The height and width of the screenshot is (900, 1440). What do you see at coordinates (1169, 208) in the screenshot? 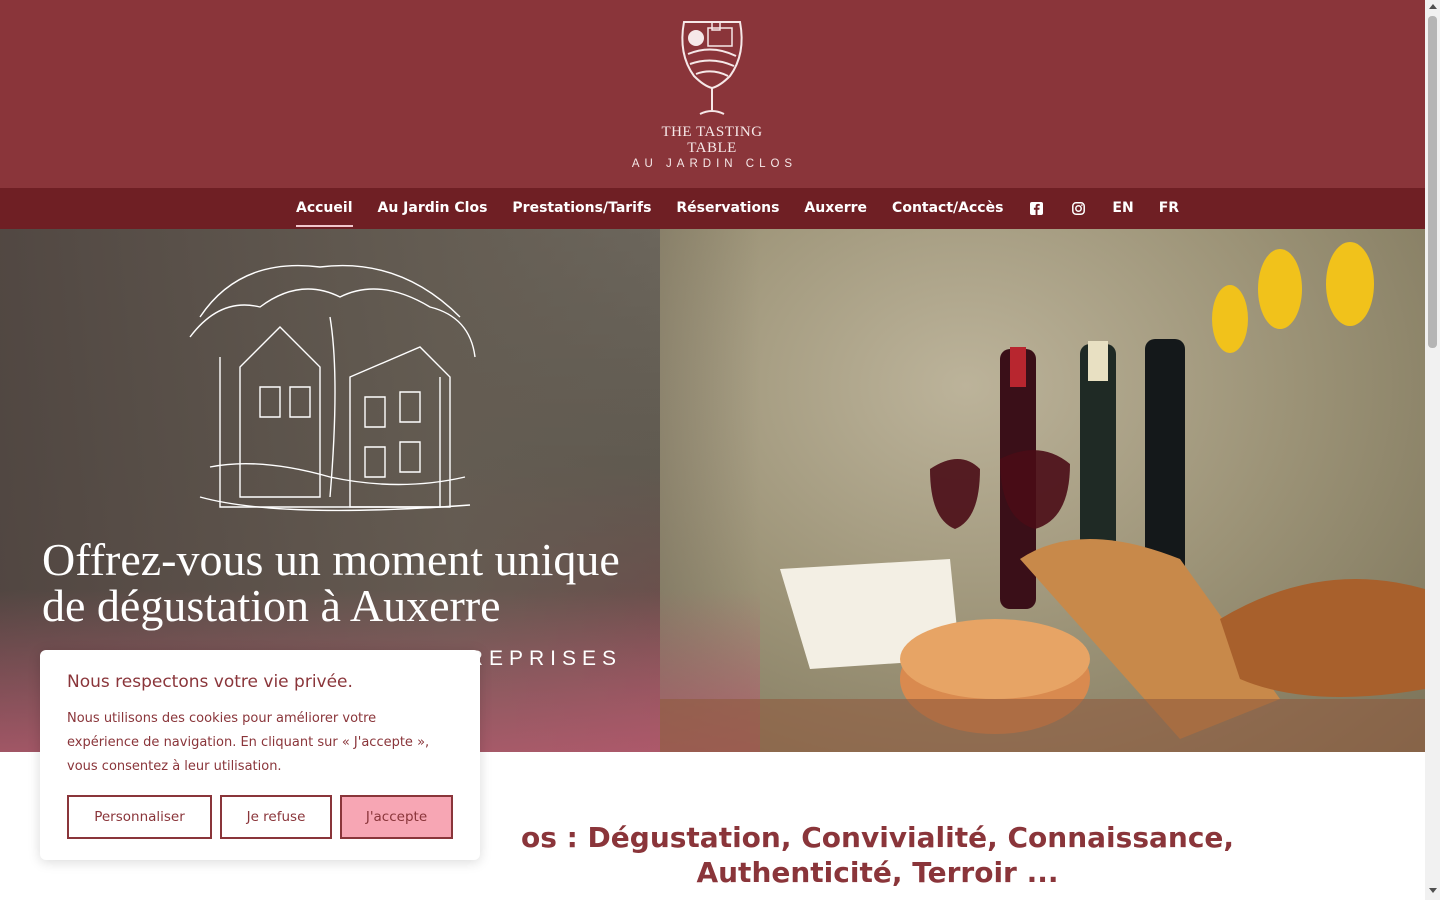
I see `lang-fr-link: FR` at bounding box center [1169, 208].